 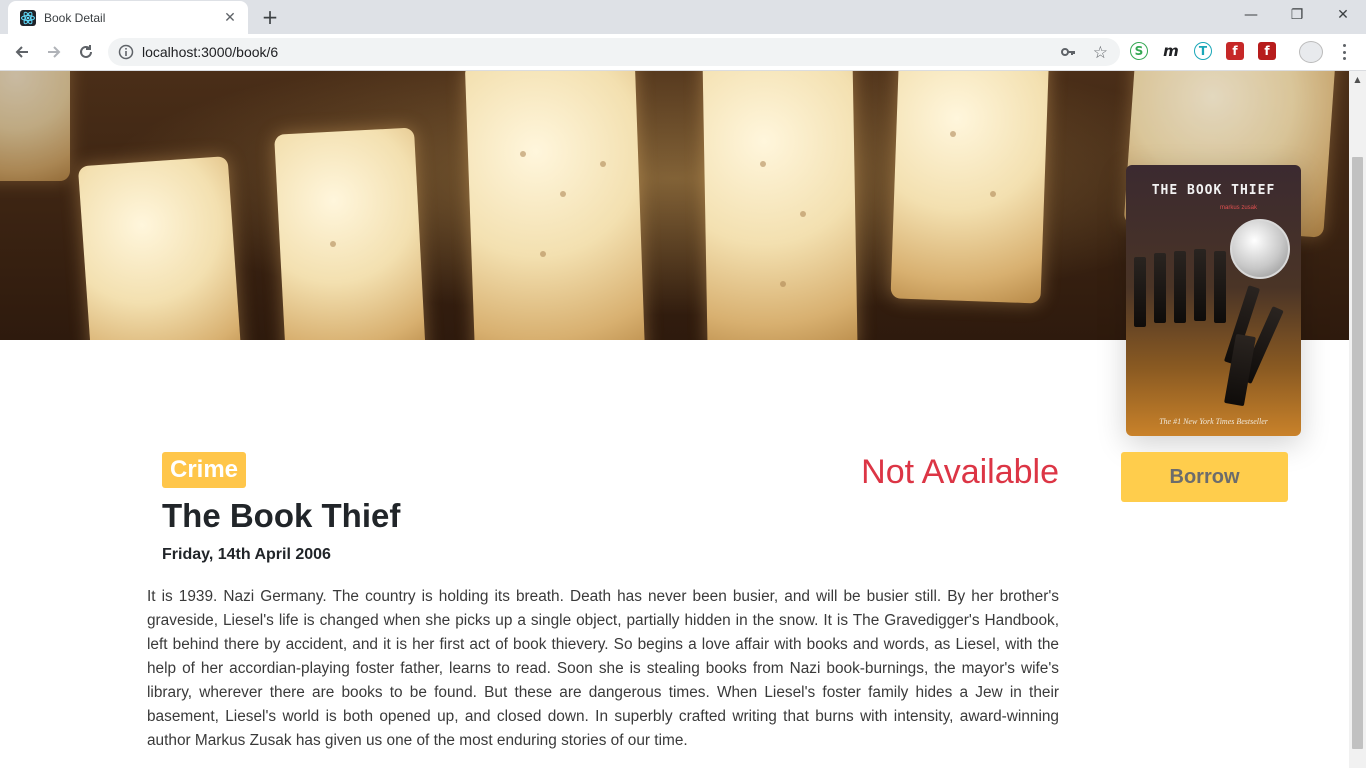 What do you see at coordinates (1297, 15) in the screenshot?
I see `restore-button: ❐` at bounding box center [1297, 15].